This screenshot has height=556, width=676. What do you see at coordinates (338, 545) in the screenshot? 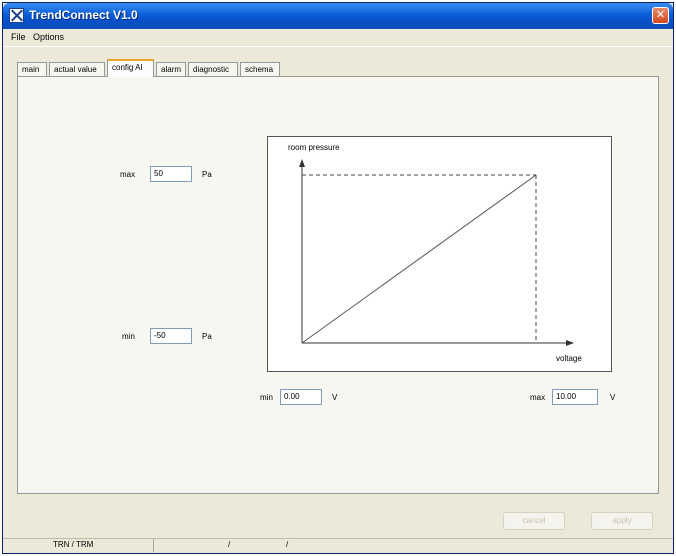
I see `status-bar: TRN / TRM / /` at bounding box center [338, 545].